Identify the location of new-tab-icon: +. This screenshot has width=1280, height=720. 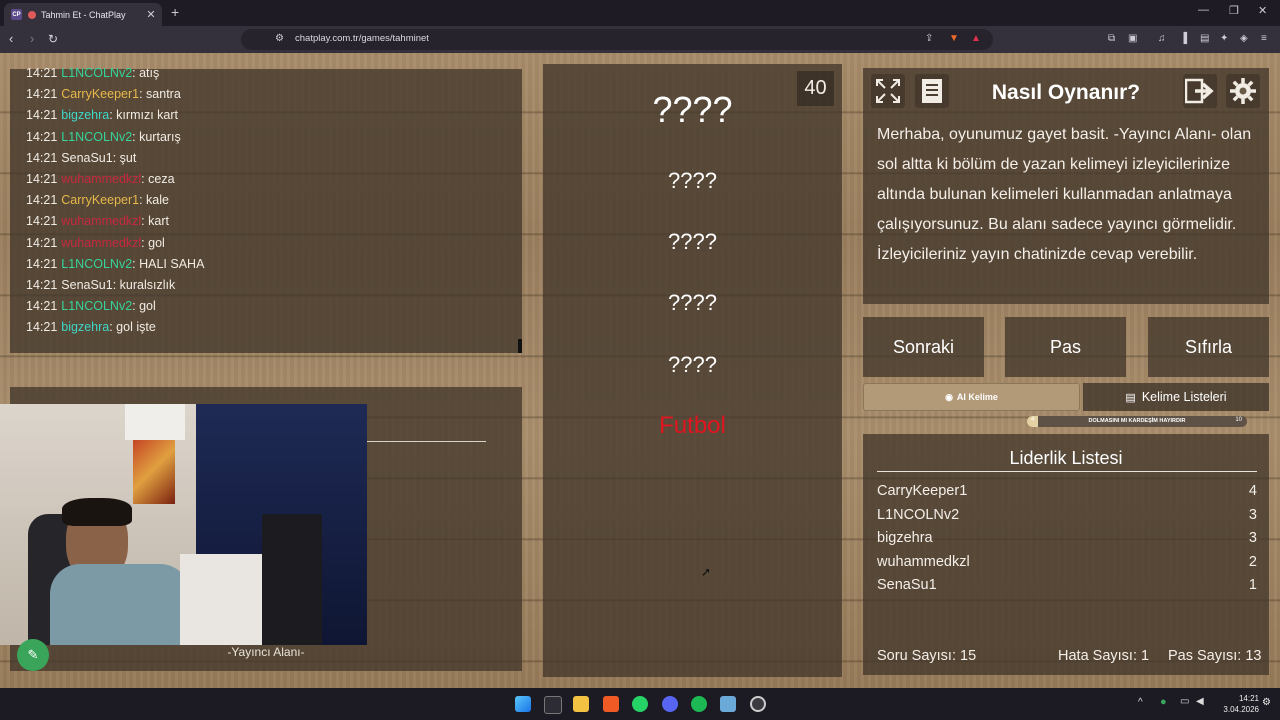
(175, 12).